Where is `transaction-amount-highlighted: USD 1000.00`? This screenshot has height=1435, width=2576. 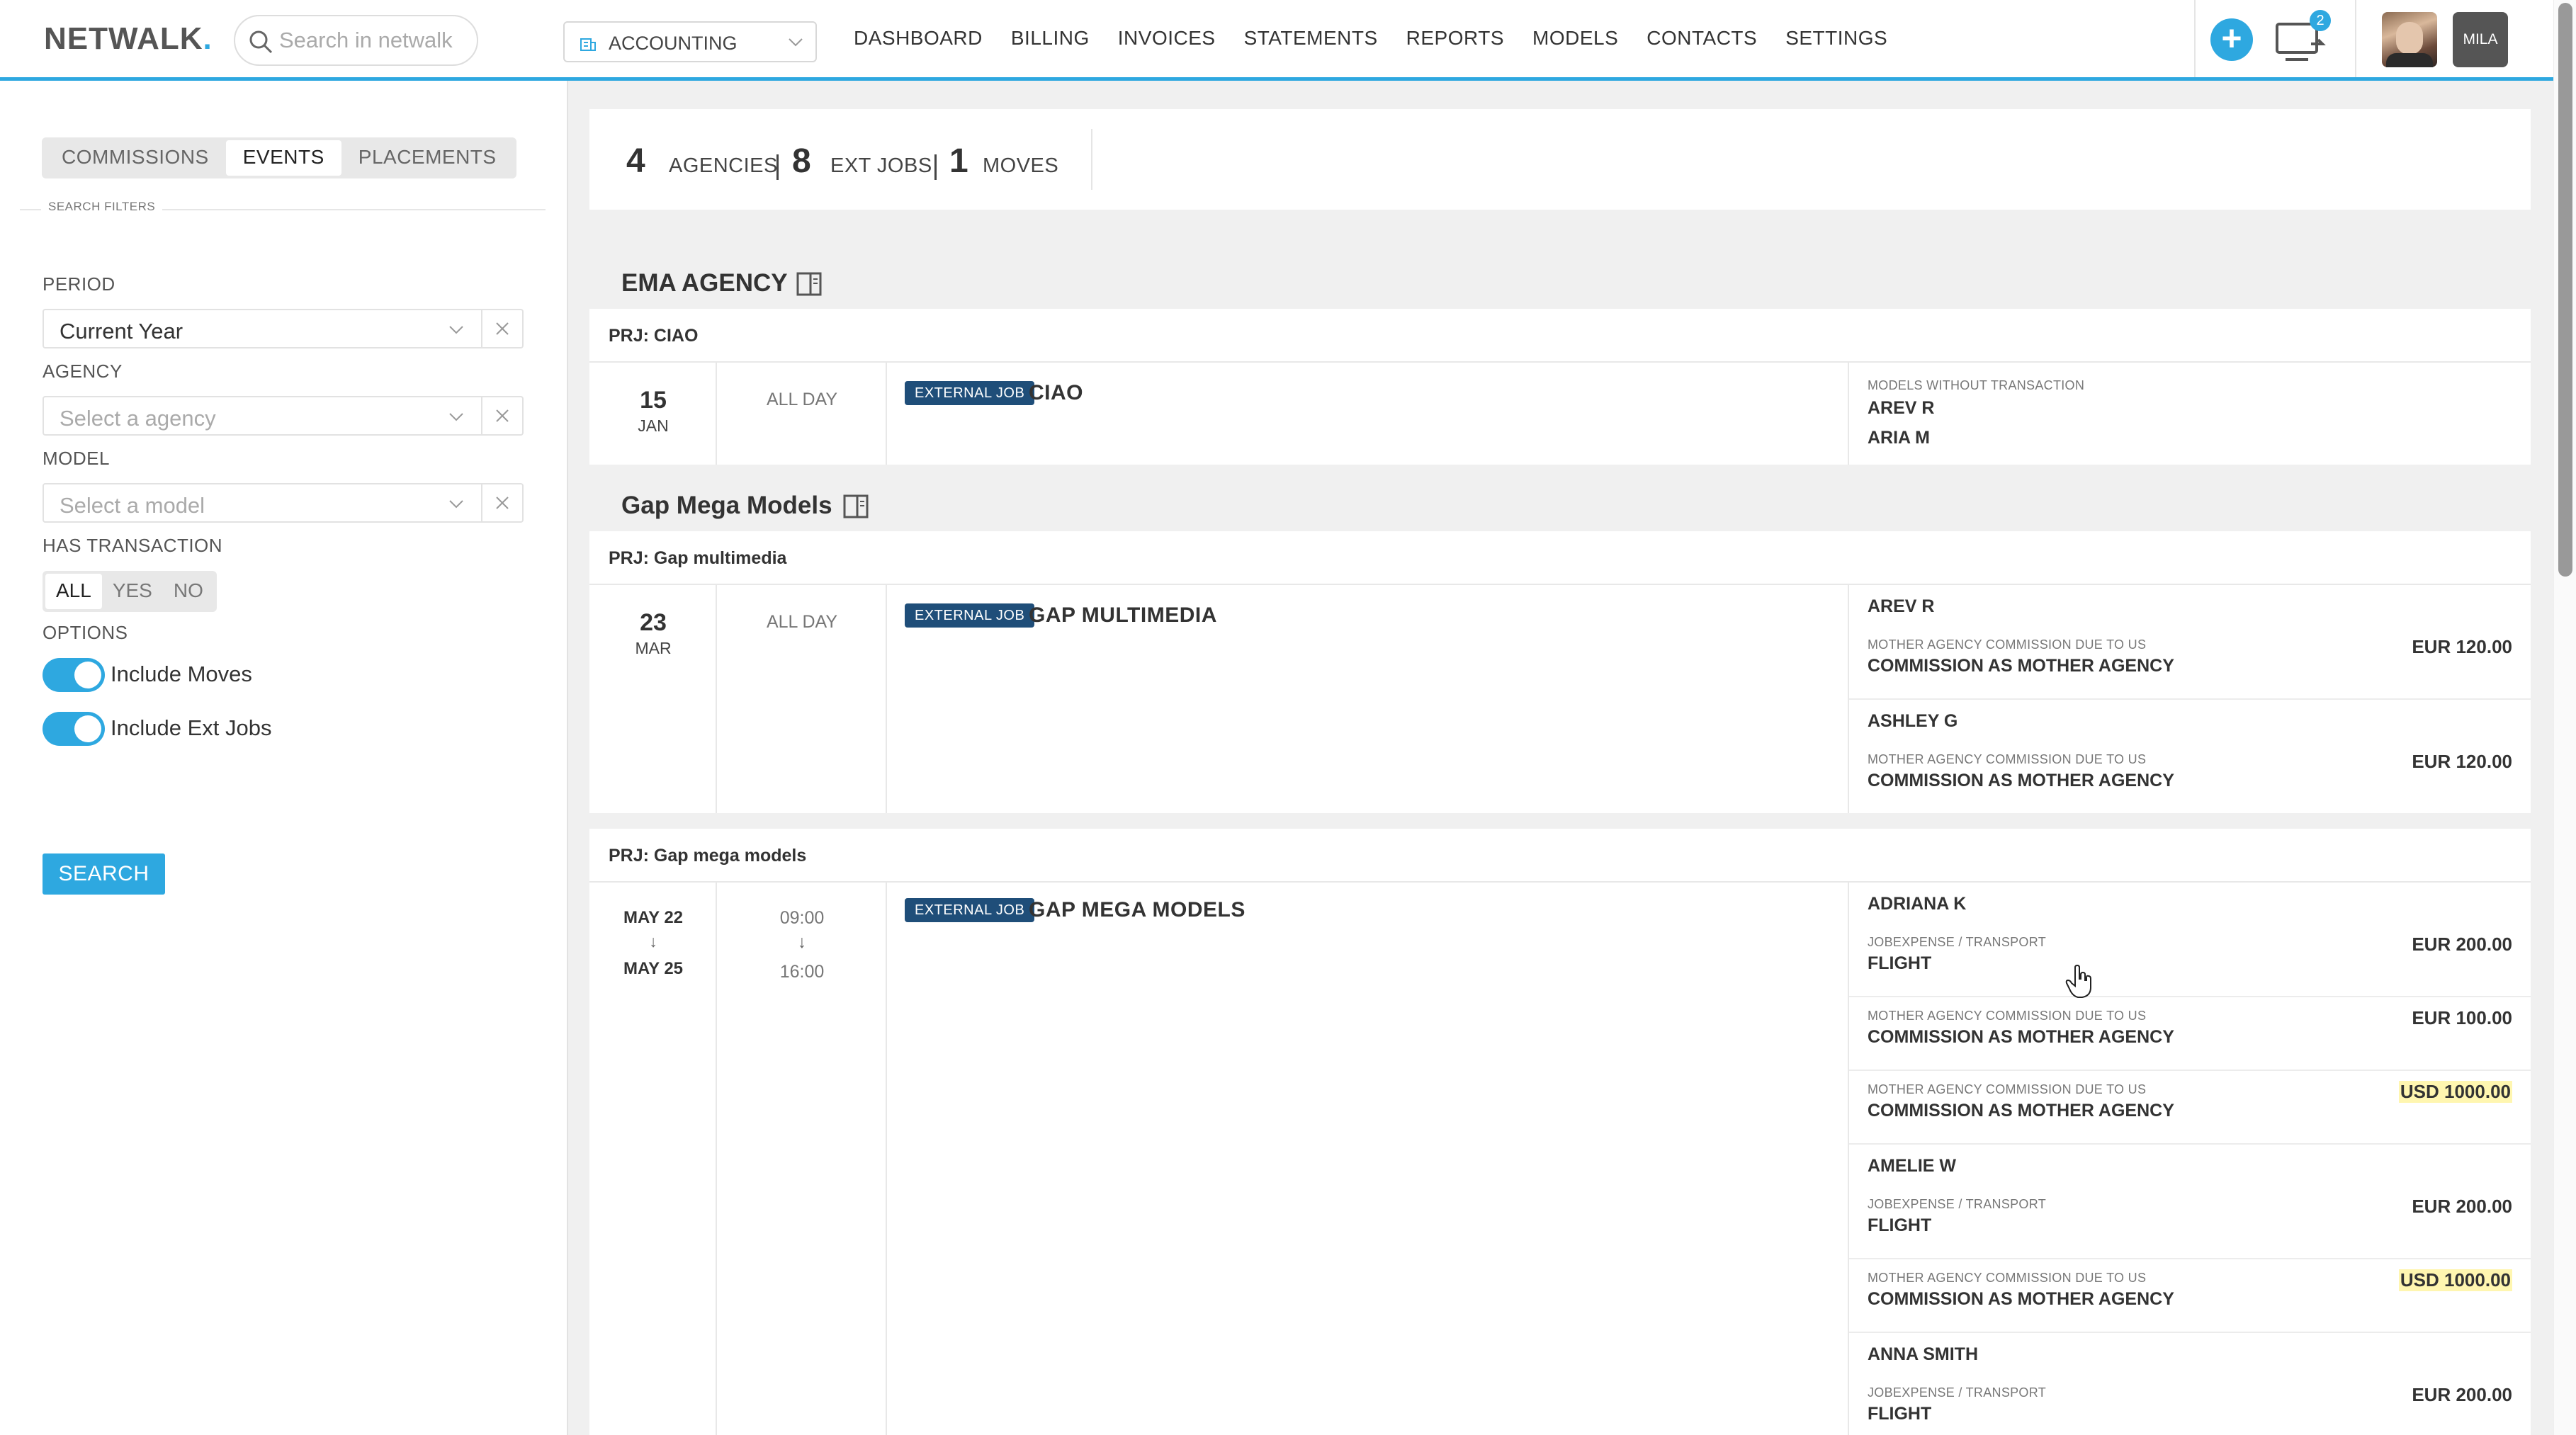
transaction-amount-highlighted: USD 1000.00 is located at coordinates (2455, 1092).